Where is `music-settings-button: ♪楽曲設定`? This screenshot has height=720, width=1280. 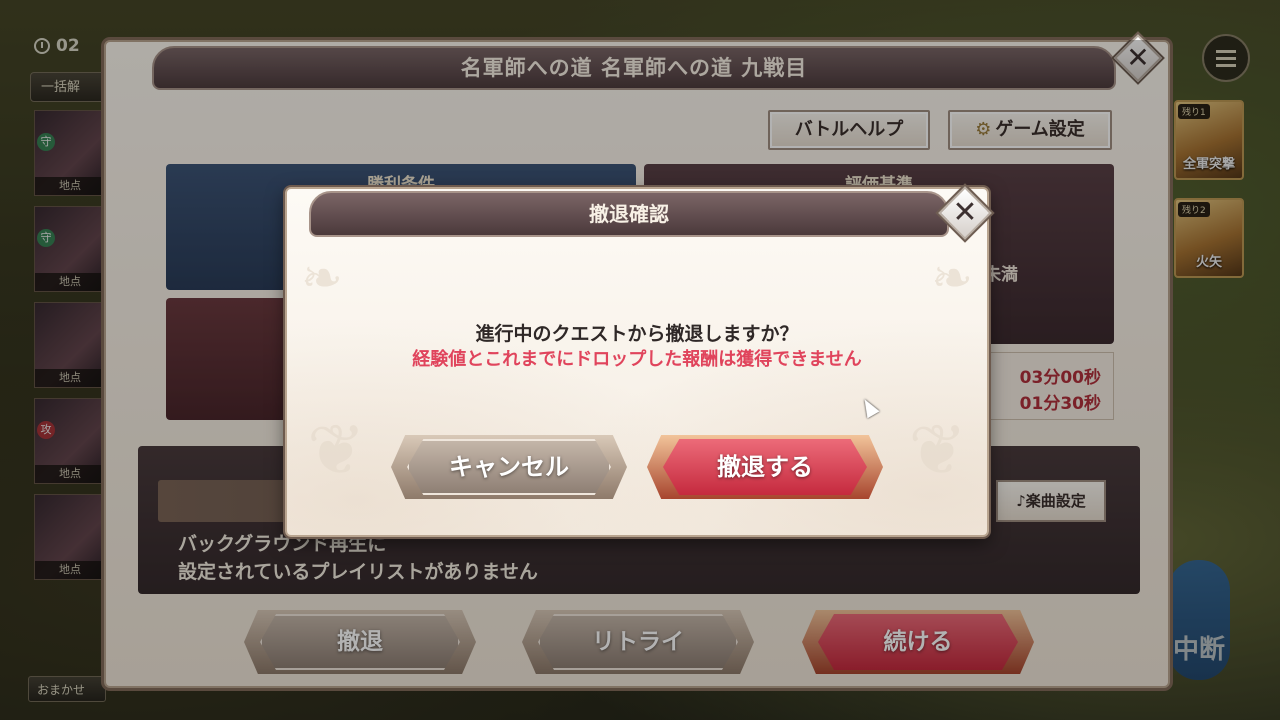
music-settings-button: ♪楽曲設定 is located at coordinates (1051, 501).